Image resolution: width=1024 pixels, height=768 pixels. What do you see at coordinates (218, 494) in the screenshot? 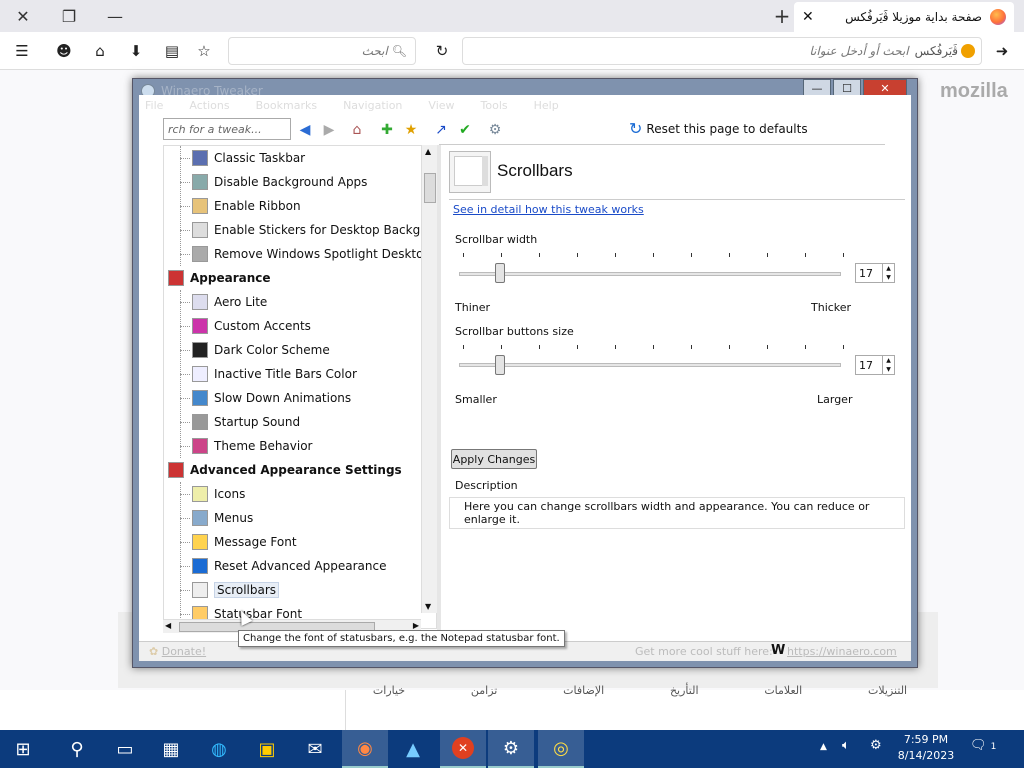
I see `tree-item: Icons` at bounding box center [218, 494].